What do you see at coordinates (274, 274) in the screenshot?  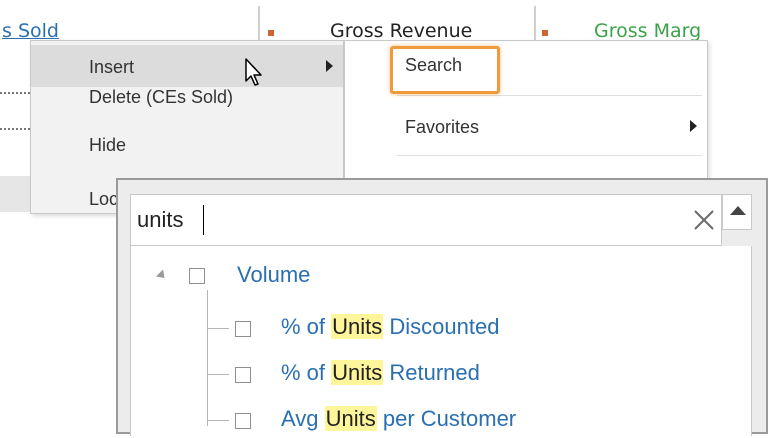 I see `tree-group-label: Volume` at bounding box center [274, 274].